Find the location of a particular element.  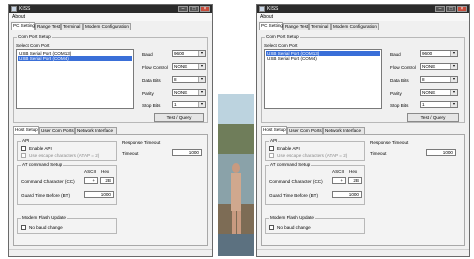

api-title: API is located at coordinates (26, 140).